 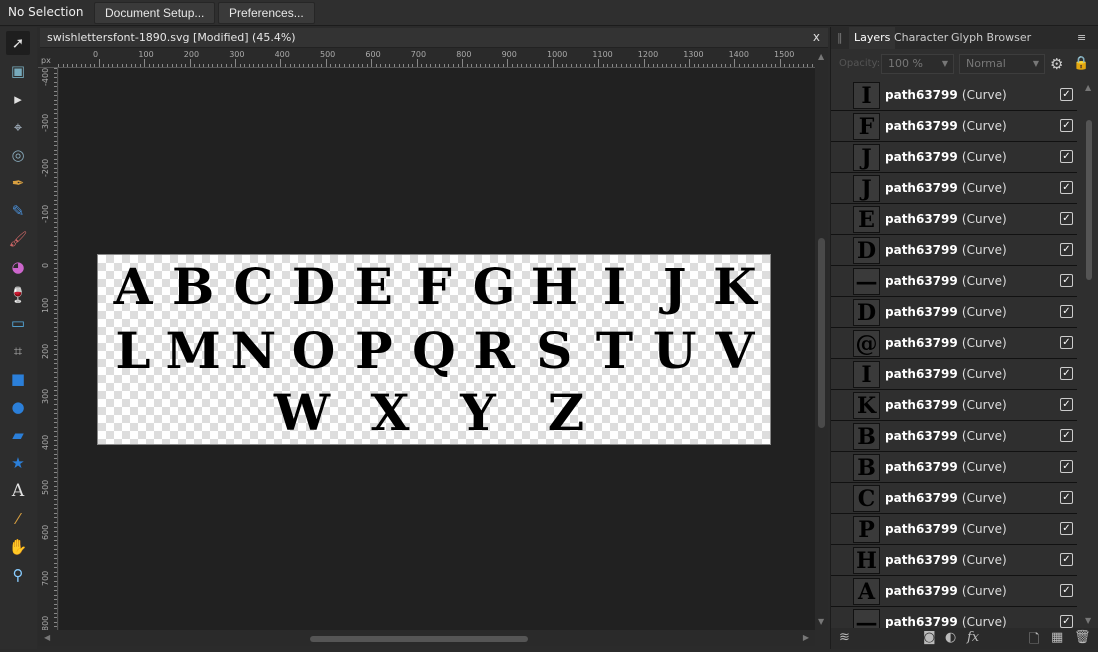 I want to click on vertical-scrollbar: ▲ ▼, so click(x=821, y=339).